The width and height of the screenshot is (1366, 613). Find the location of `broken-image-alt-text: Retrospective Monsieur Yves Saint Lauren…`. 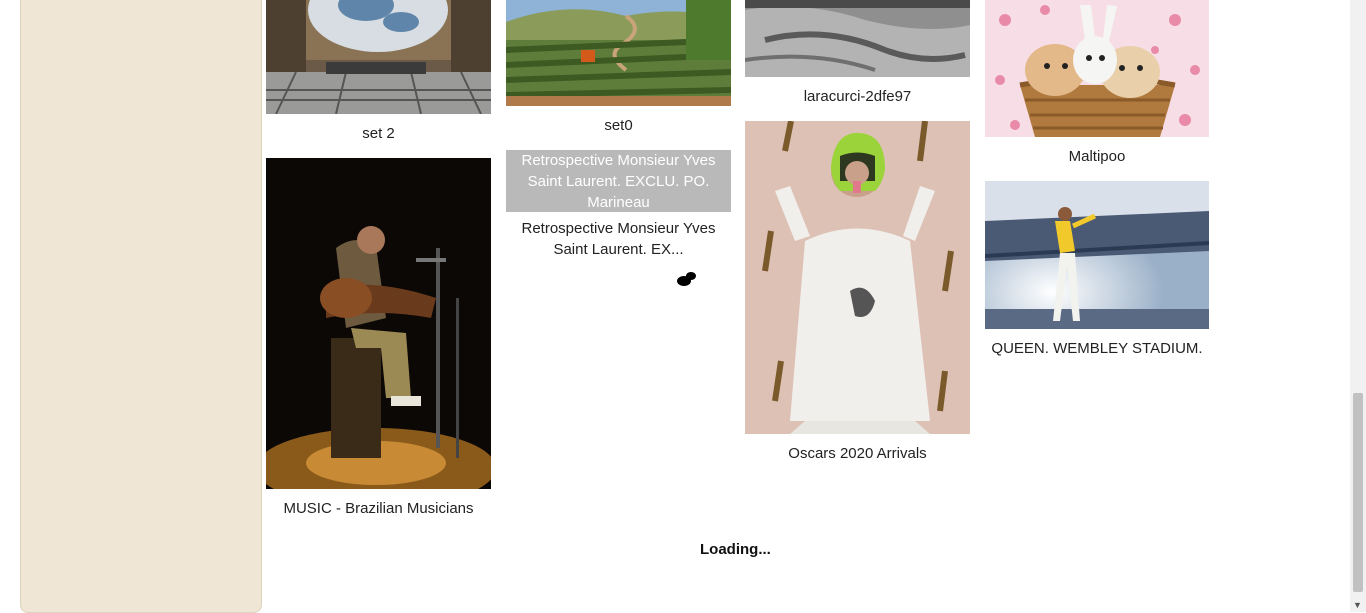

broken-image-alt-text: Retrospective Monsieur Yves Saint Lauren… is located at coordinates (618, 181).